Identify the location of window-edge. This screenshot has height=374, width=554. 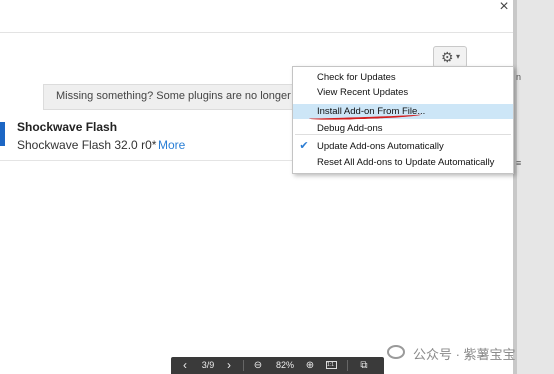
(535, 187).